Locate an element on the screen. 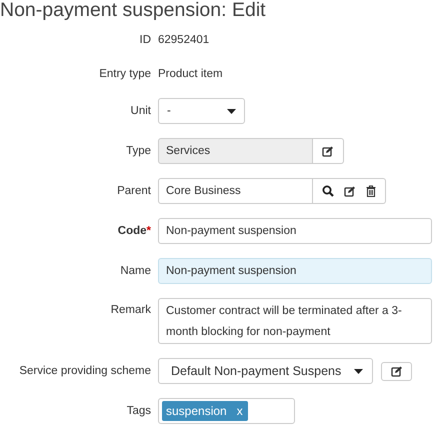 This screenshot has width=433, height=429. tag-label: suspension is located at coordinates (196, 411).